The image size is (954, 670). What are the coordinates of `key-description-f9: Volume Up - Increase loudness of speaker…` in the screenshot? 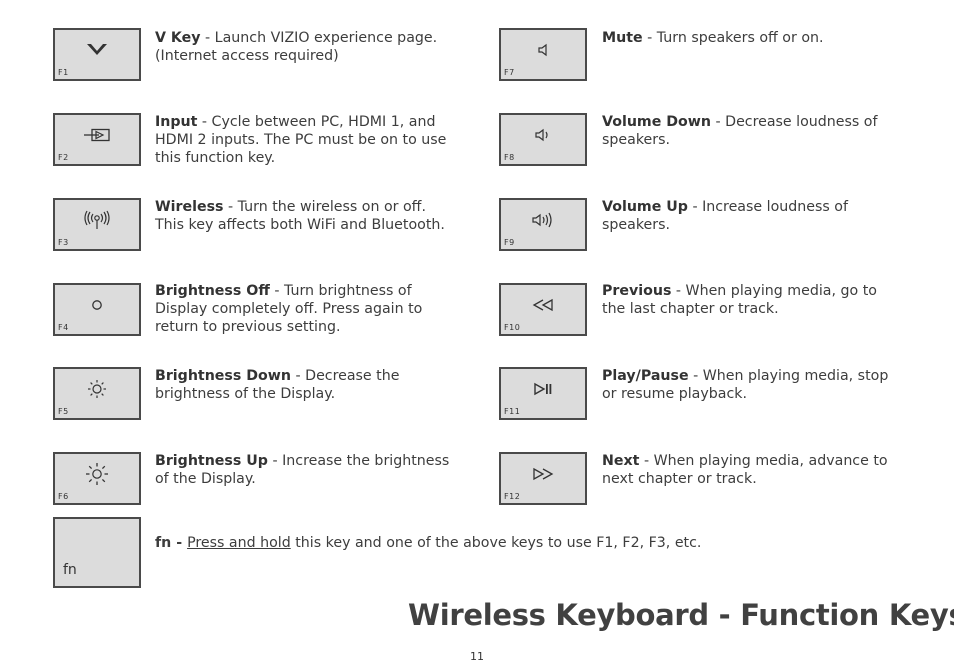 It's located at (752, 216).